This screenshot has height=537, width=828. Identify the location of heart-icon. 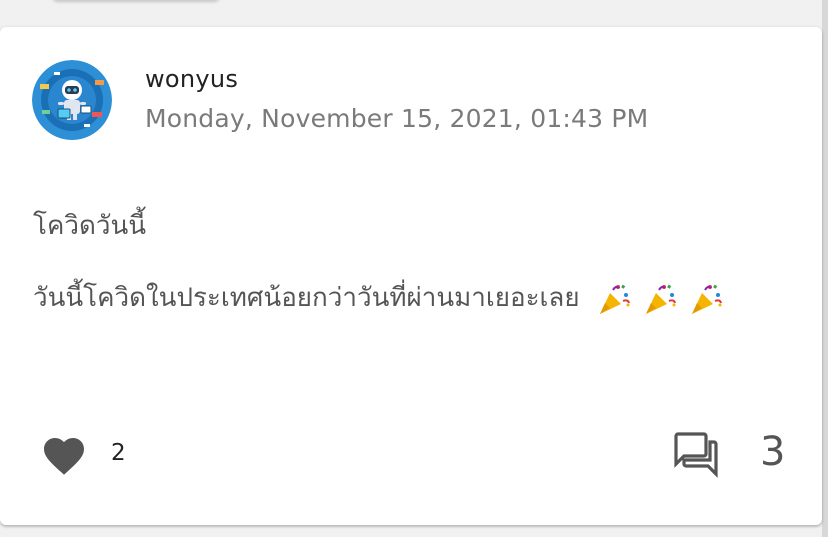
(64, 456).